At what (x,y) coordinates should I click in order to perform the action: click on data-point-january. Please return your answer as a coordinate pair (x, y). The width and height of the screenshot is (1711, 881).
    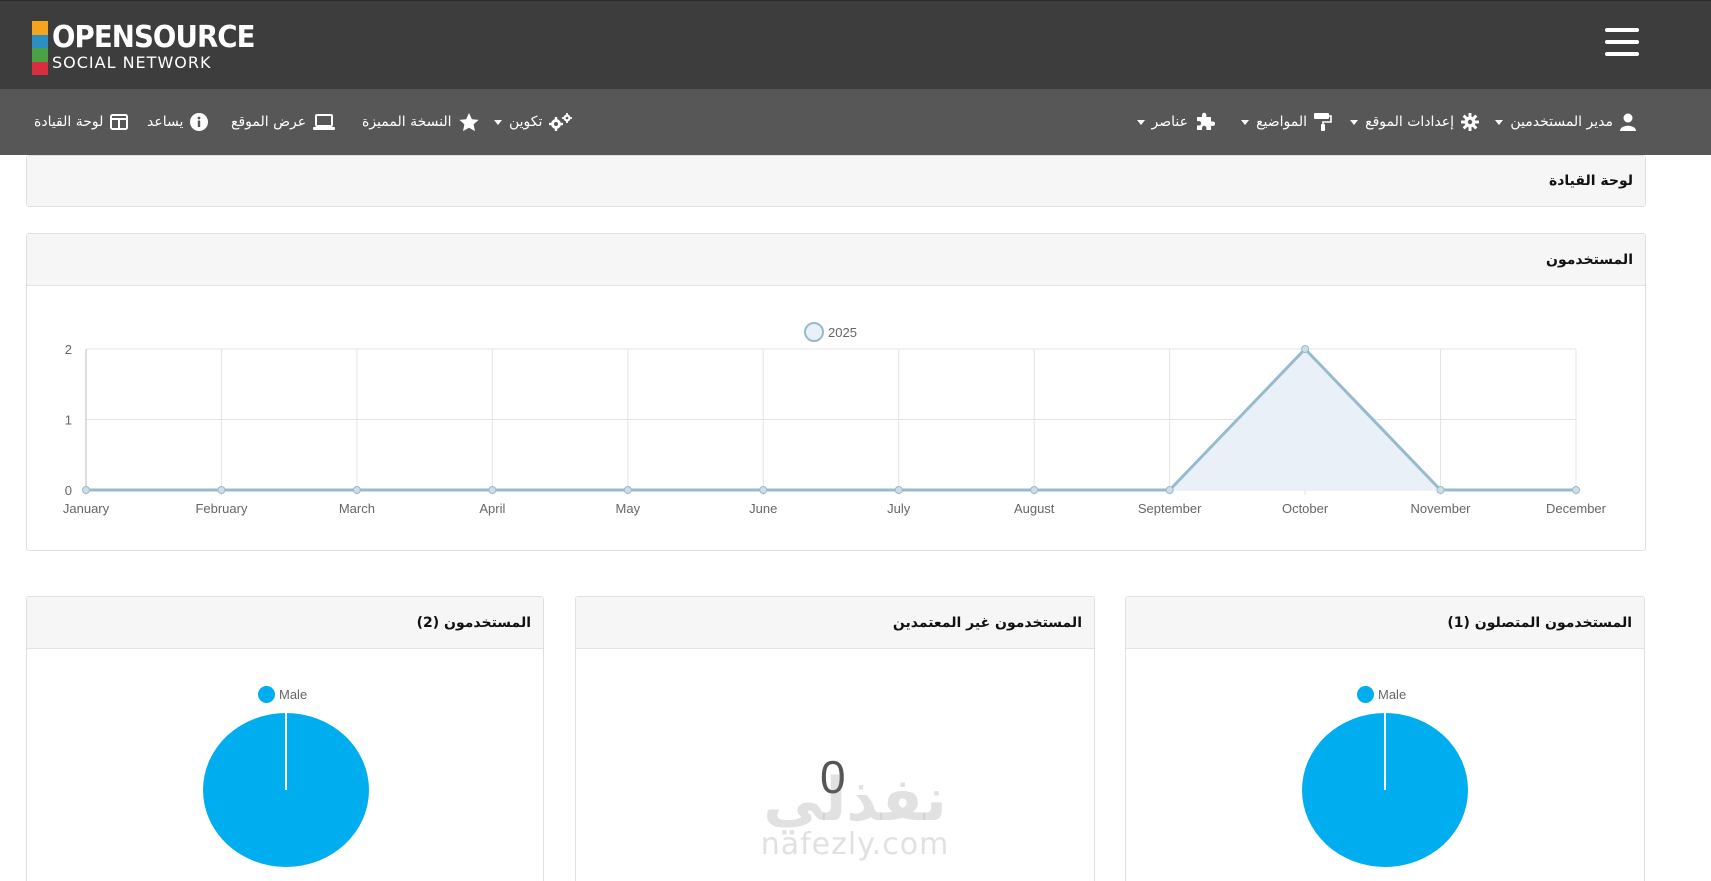
    Looking at the image, I should click on (86, 490).